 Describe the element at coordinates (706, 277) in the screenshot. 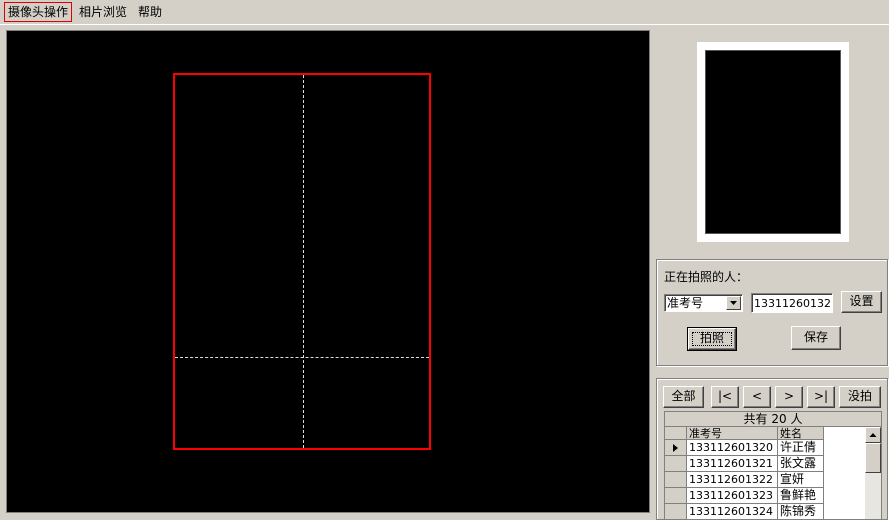

I see `capturing-person-label: 正在拍照的人：` at that location.